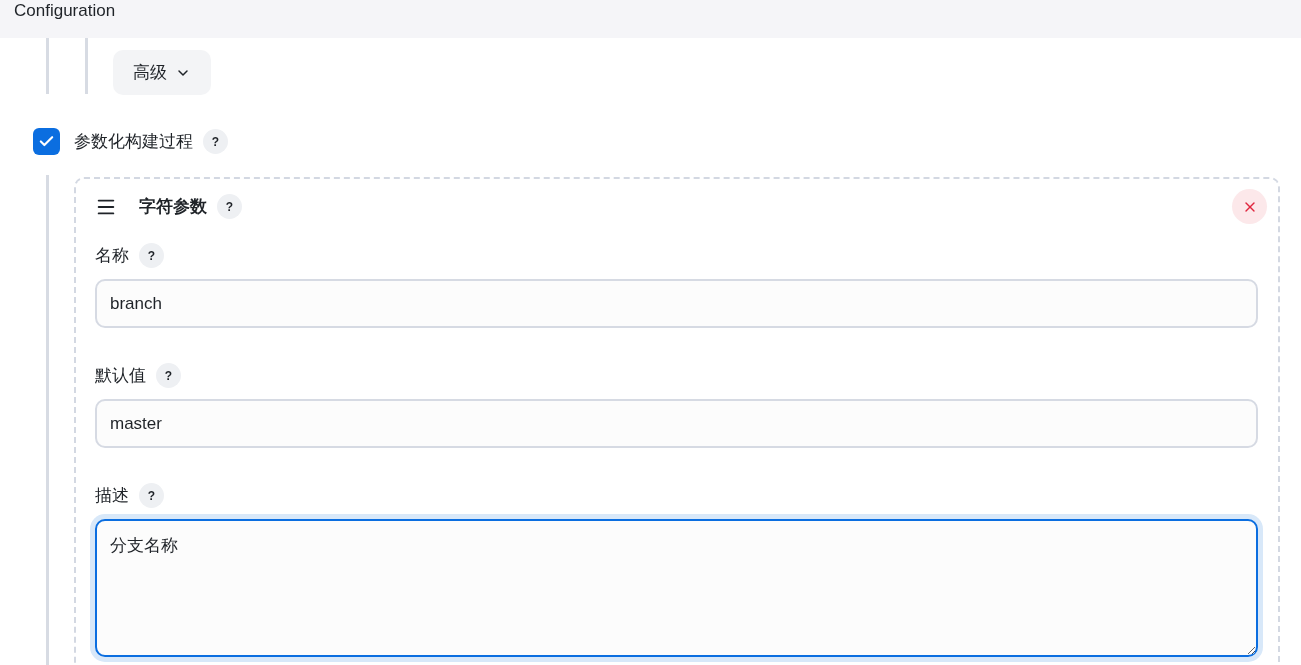 The height and width of the screenshot is (665, 1301). What do you see at coordinates (676, 423) in the screenshot?
I see `text-input-field: master` at bounding box center [676, 423].